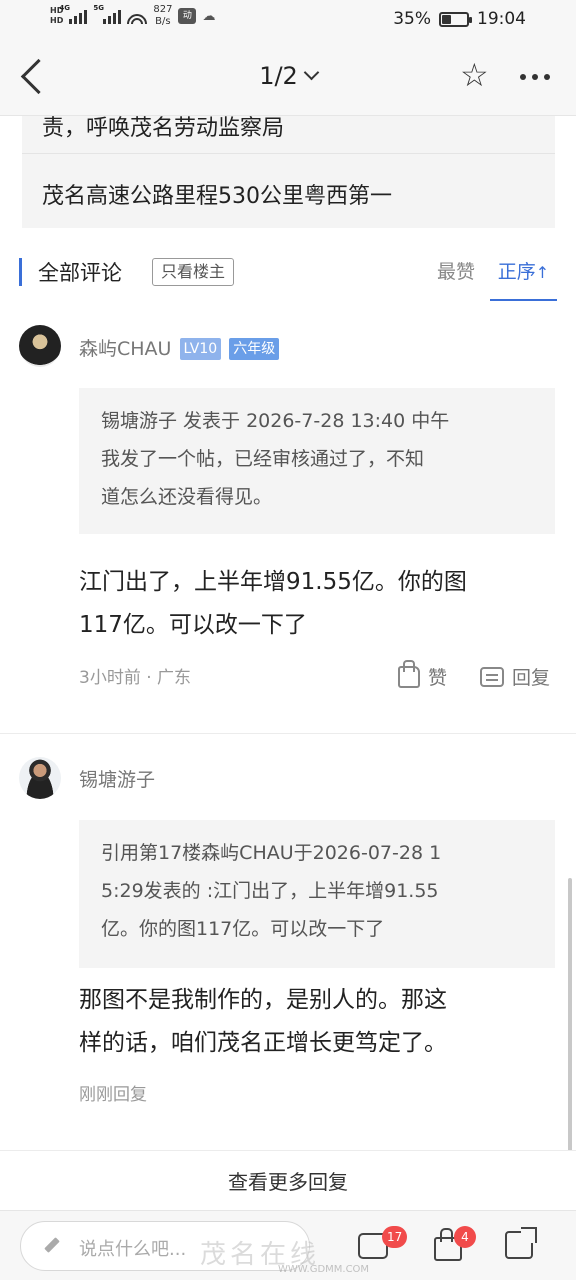 The height and width of the screenshot is (1280, 576). Describe the element at coordinates (531, 678) in the screenshot. I see `reply-label: 回复` at that location.